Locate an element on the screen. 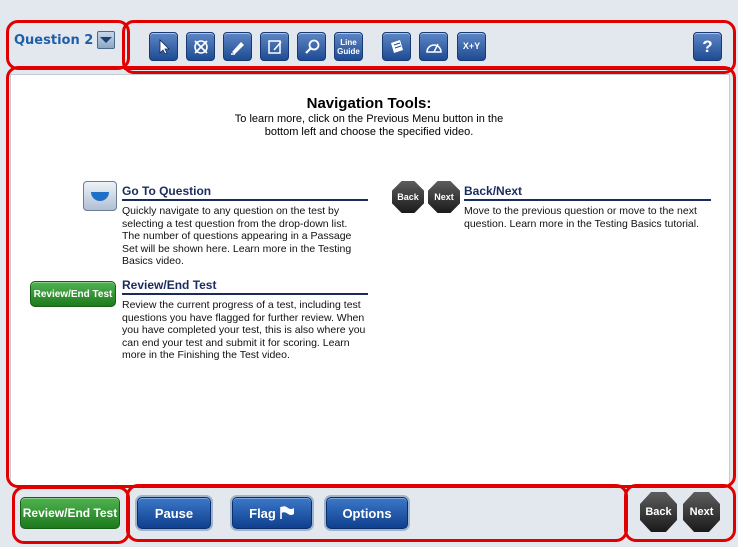 The image size is (738, 547). question-selector: Question 2 is located at coordinates (65, 40).